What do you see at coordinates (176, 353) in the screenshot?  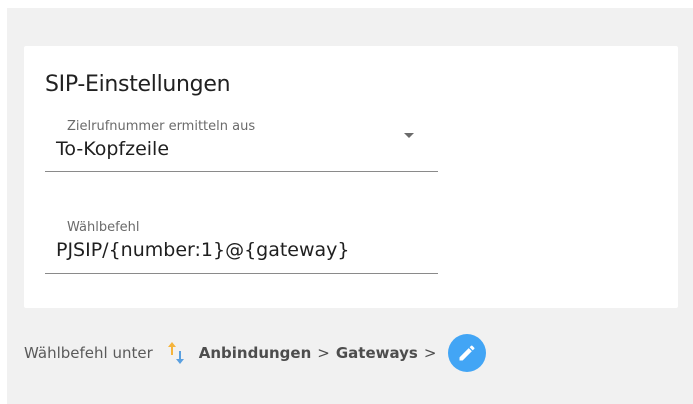 I see `sort-arrows-icon` at bounding box center [176, 353].